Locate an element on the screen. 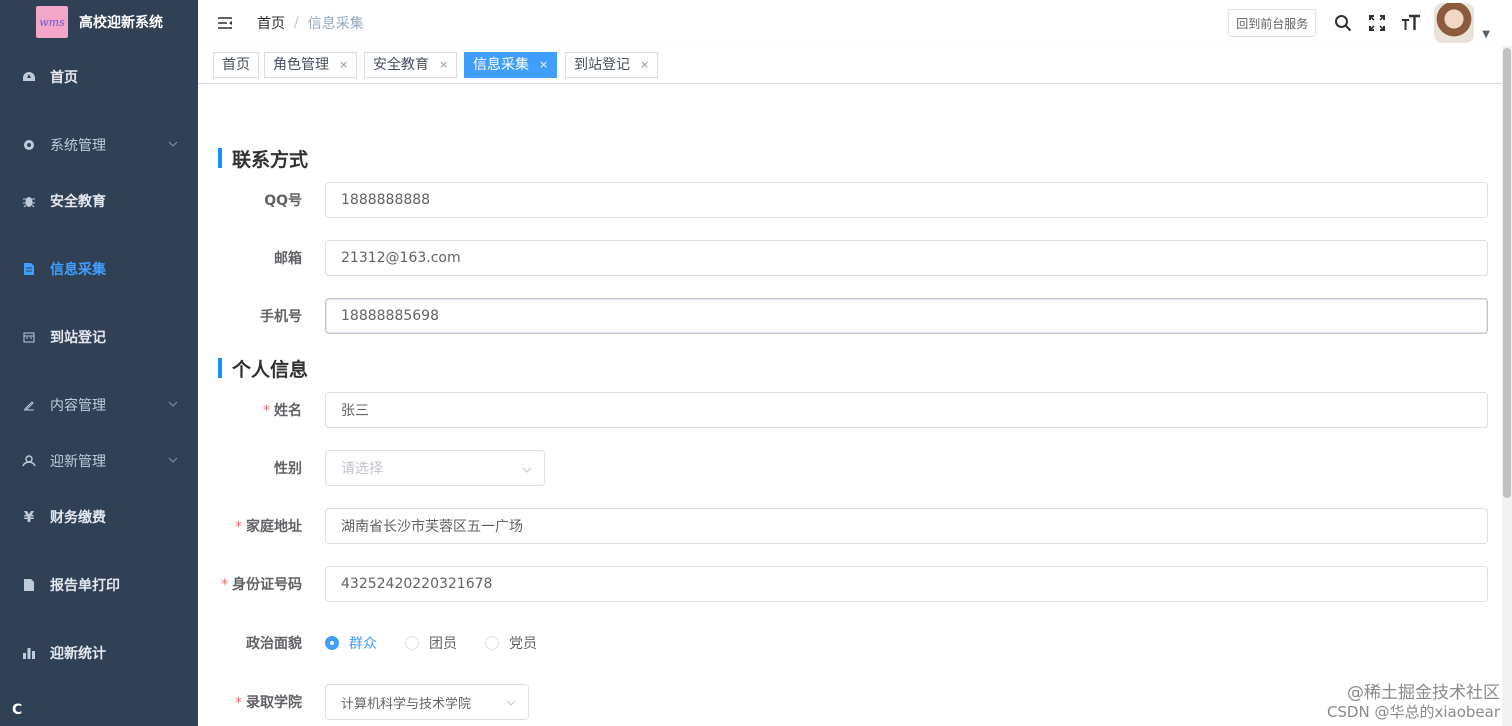  id-number-input: 43252420220321678 is located at coordinates (906, 584).